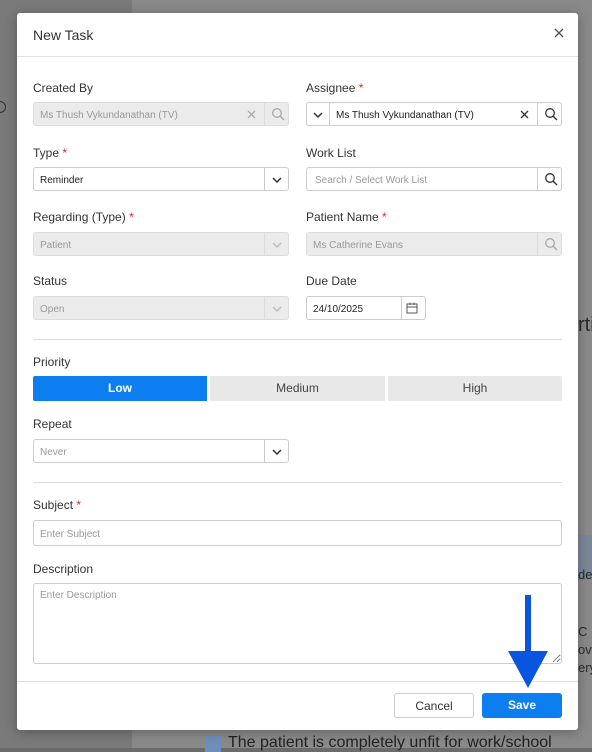 The image size is (592, 752). What do you see at coordinates (434, 244) in the screenshot?
I see `patient-name-field: Ms Catherine Evans` at bounding box center [434, 244].